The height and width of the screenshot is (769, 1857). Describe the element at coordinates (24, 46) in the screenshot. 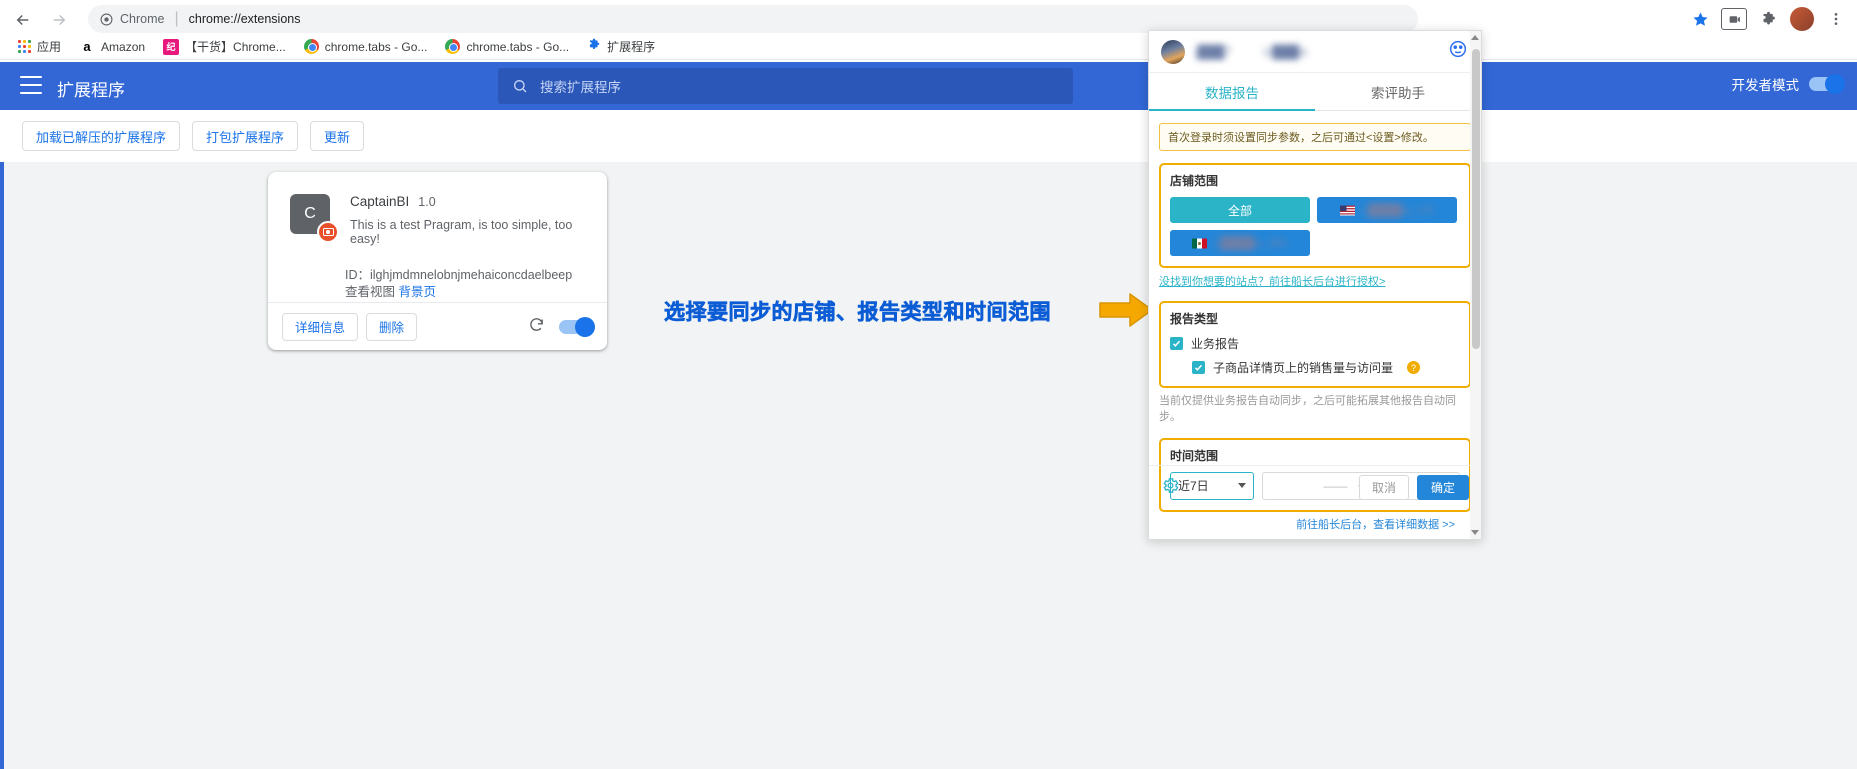

I see `apps-grid-icon` at that location.